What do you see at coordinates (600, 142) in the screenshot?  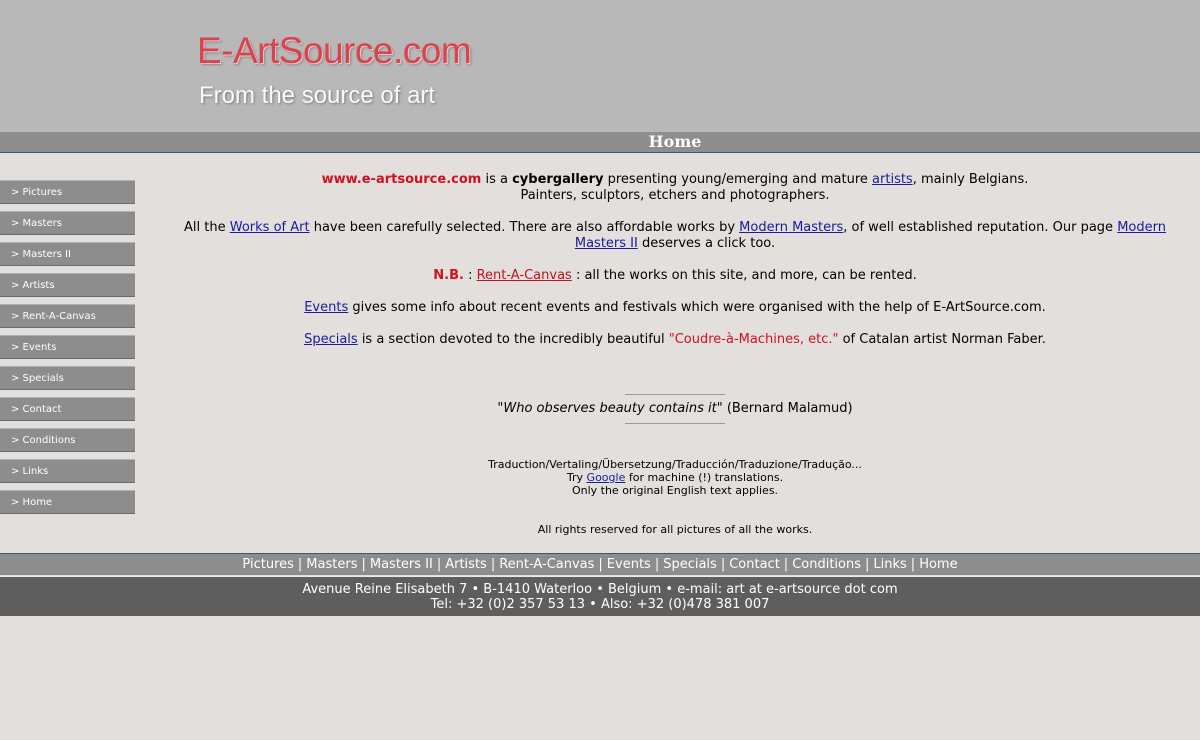 I see `page-title-bar: Home` at bounding box center [600, 142].